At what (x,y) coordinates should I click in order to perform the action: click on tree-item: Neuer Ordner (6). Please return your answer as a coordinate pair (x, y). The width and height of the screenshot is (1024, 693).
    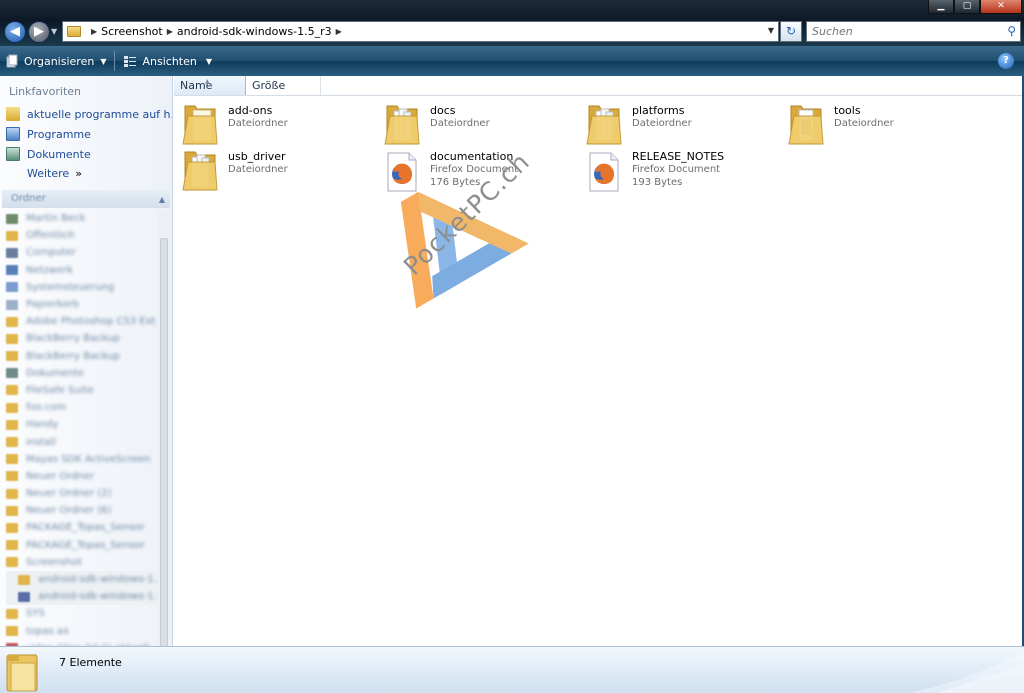
    Looking at the image, I should click on (82, 510).